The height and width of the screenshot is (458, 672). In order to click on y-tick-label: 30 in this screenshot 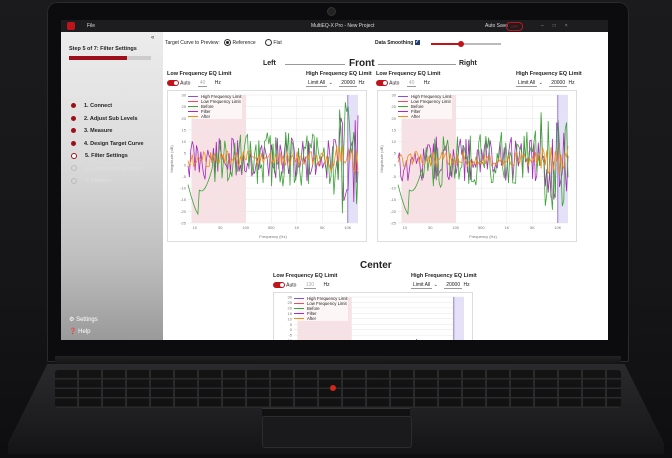, I will do `click(394, 95)`.